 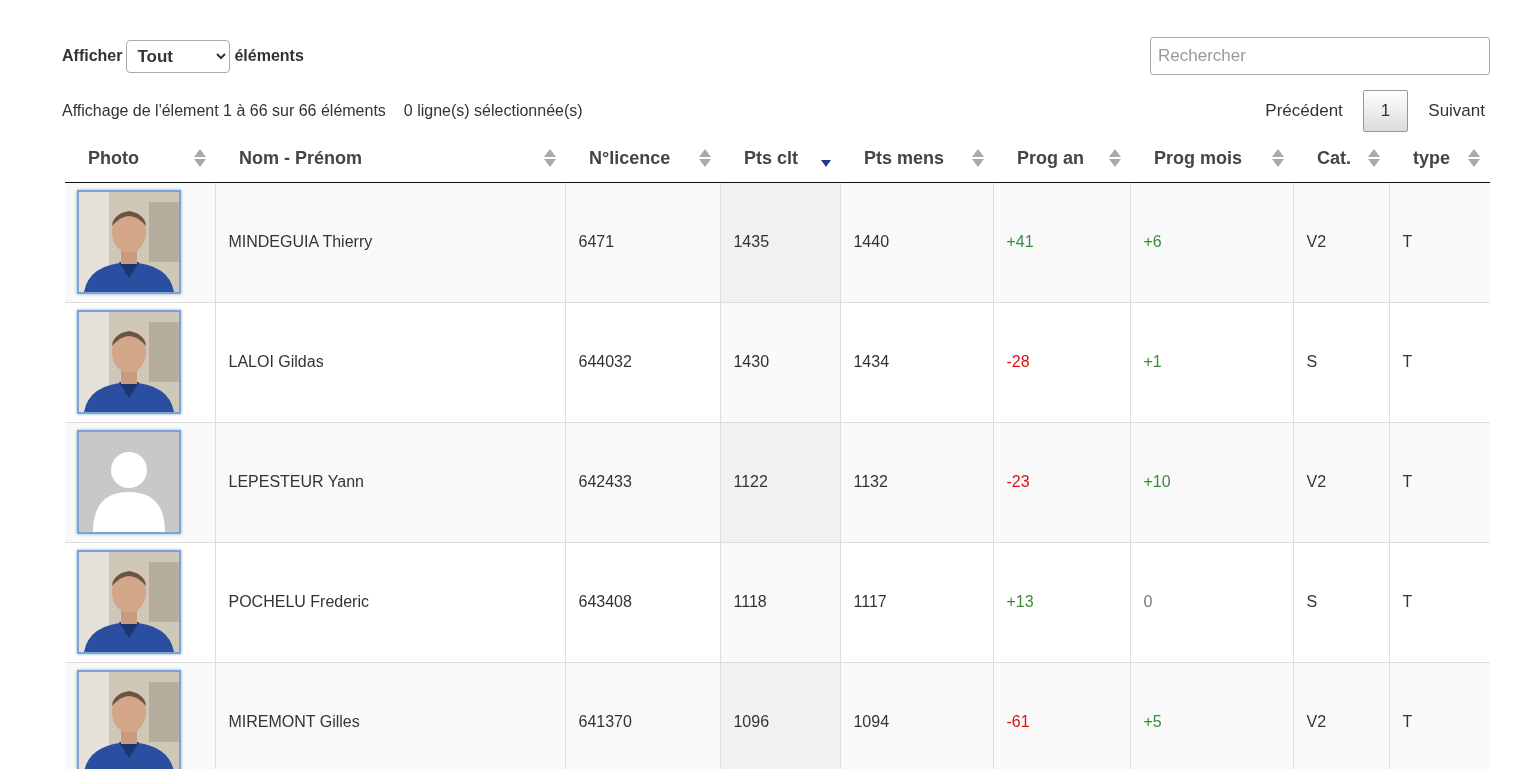 What do you see at coordinates (1304, 111) in the screenshot?
I see `previous-button: Précédent` at bounding box center [1304, 111].